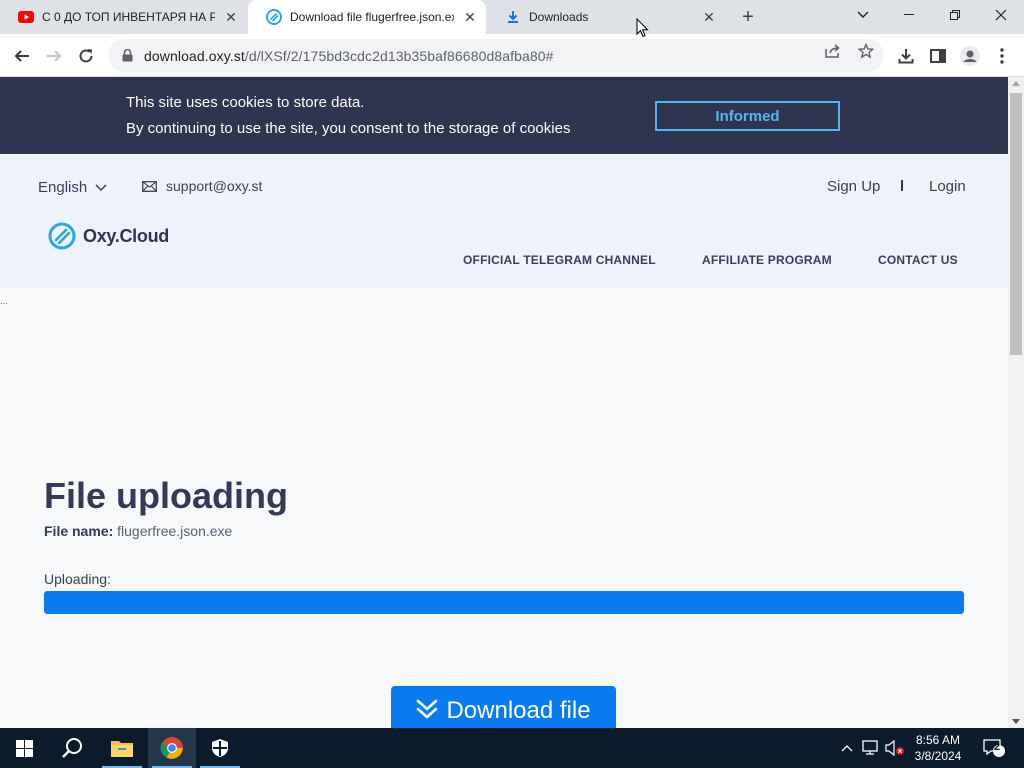 The height and width of the screenshot is (768, 1024). Describe the element at coordinates (518, 710) in the screenshot. I see `download-file-label: Download file` at that location.